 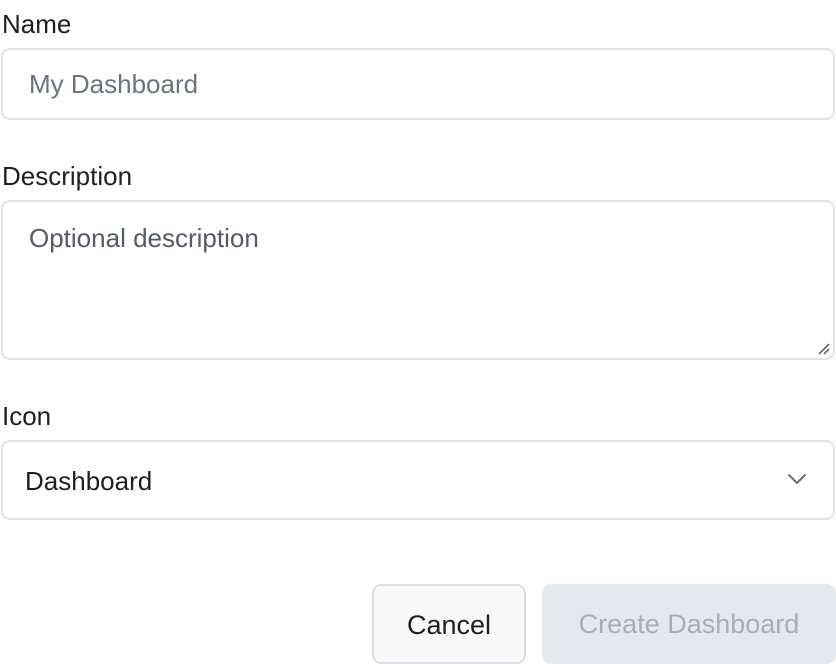 I want to click on cancel-button: Cancel, so click(x=449, y=624).